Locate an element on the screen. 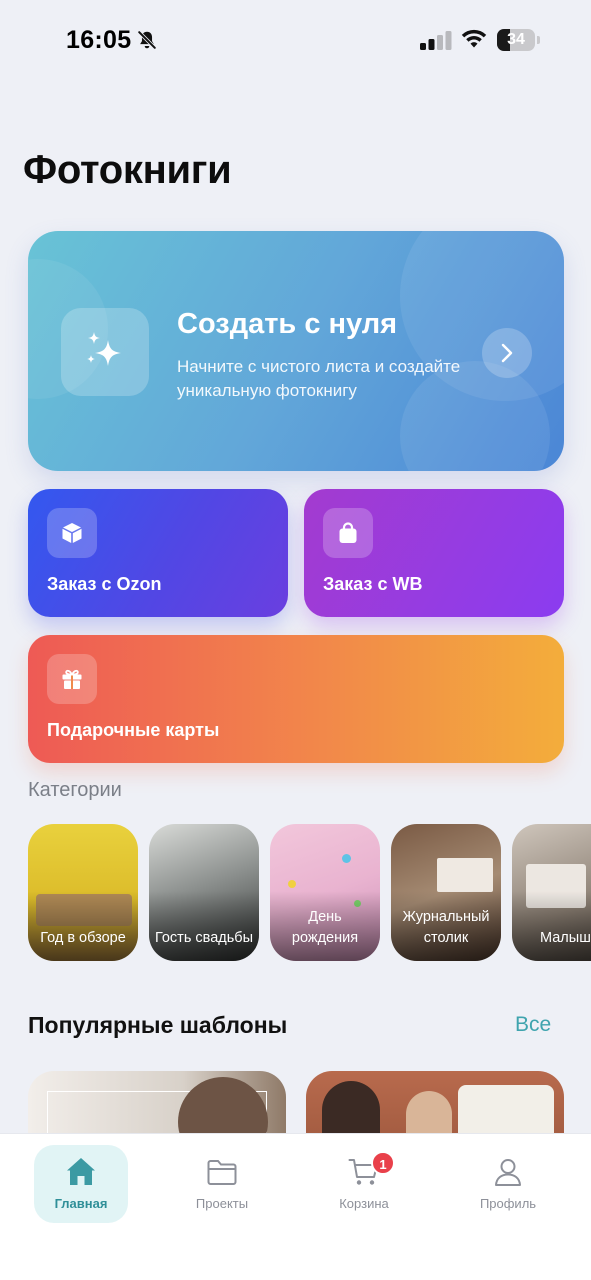 Image resolution: width=591 pixels, height=1280 pixels. chevron-right-icon is located at coordinates (507, 353).